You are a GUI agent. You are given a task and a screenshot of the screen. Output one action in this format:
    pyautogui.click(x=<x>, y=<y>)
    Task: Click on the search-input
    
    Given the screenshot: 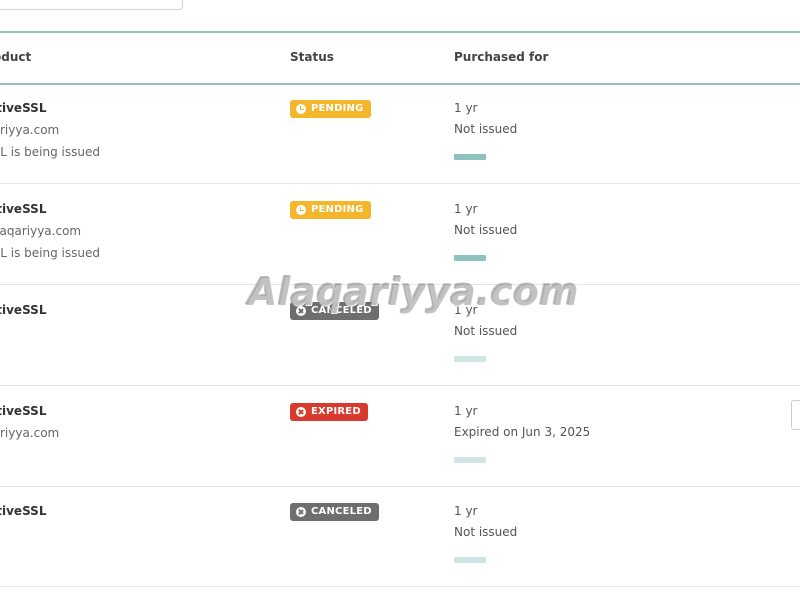 What is the action you would take?
    pyautogui.click(x=91, y=5)
    